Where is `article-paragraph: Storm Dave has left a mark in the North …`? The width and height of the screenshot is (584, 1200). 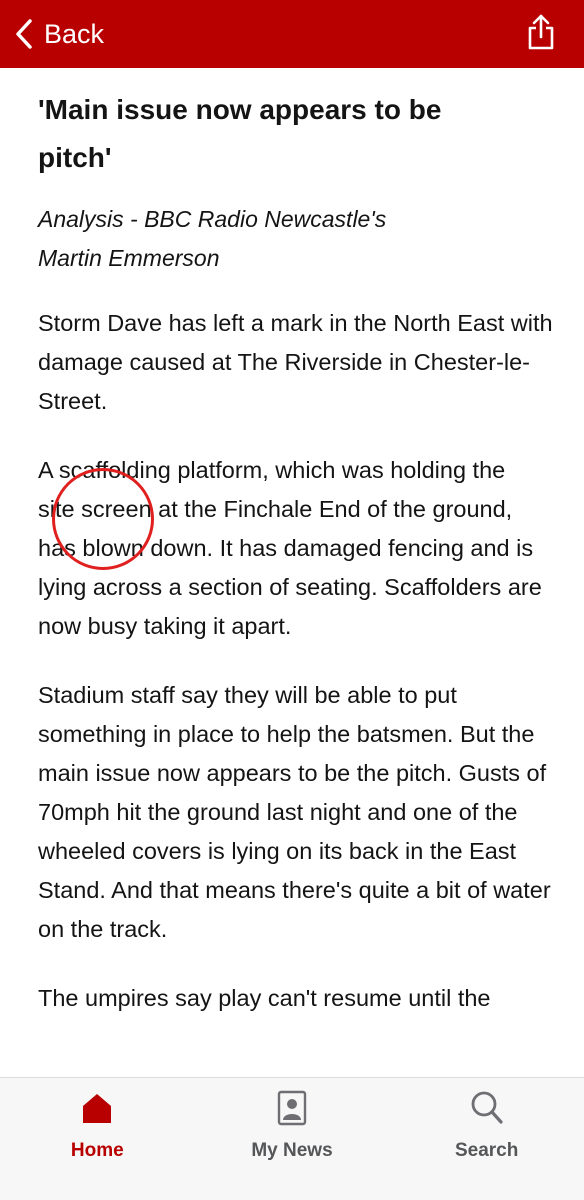 article-paragraph: Storm Dave has left a mark in the North … is located at coordinates (295, 362).